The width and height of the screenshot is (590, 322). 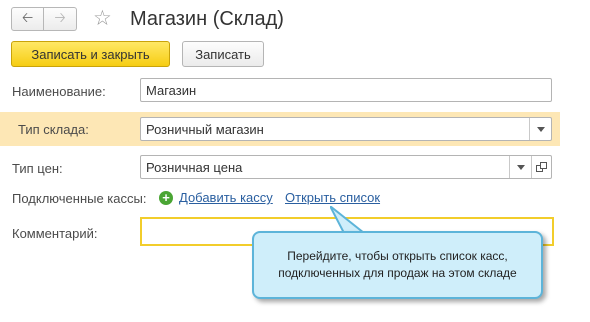 I want to click on name-field: Магазин, so click(x=346, y=90).